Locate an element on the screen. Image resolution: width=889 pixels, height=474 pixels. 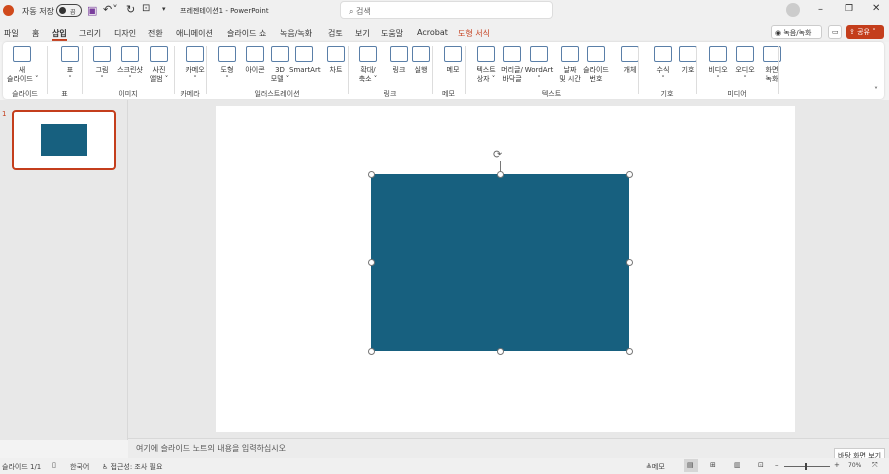
share-button: ⇪ 공유 ˅ is located at coordinates (865, 32).